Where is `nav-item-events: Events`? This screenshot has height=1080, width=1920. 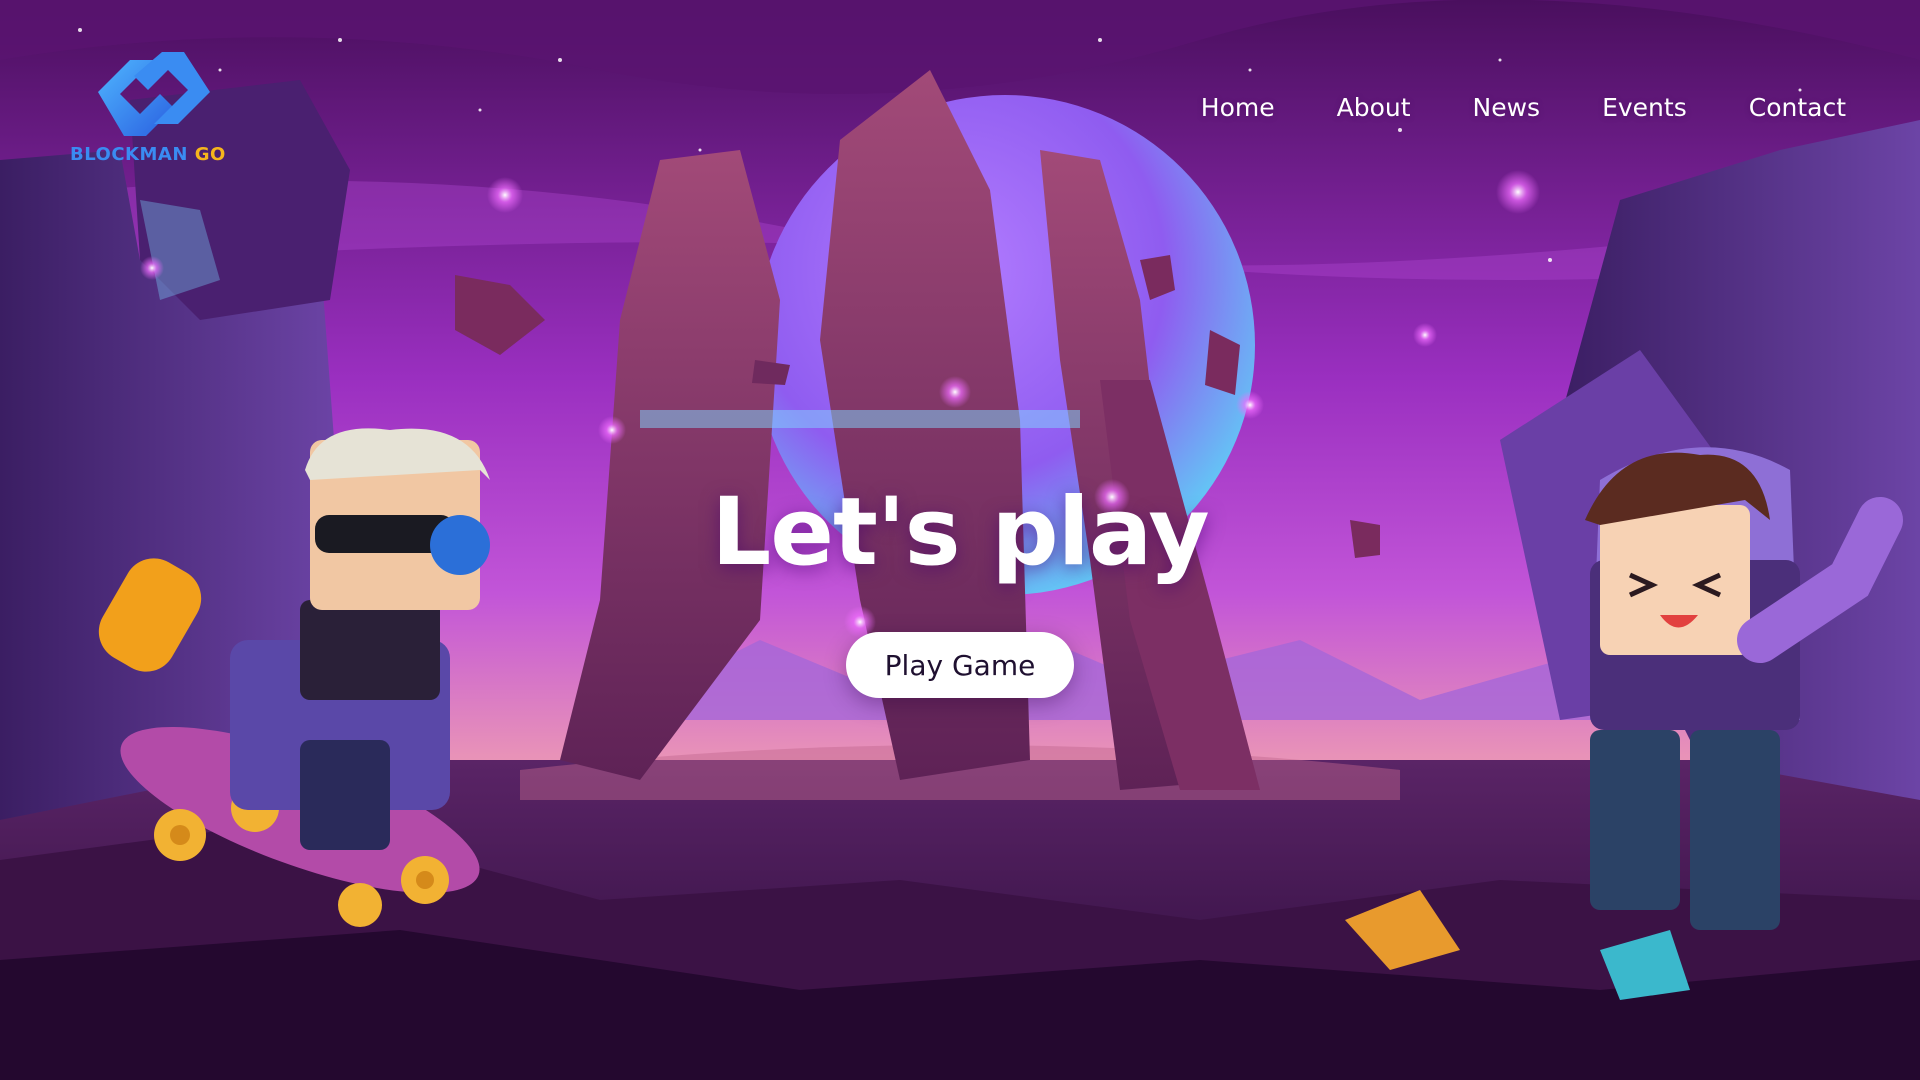
nav-item-events: Events is located at coordinates (1644, 107).